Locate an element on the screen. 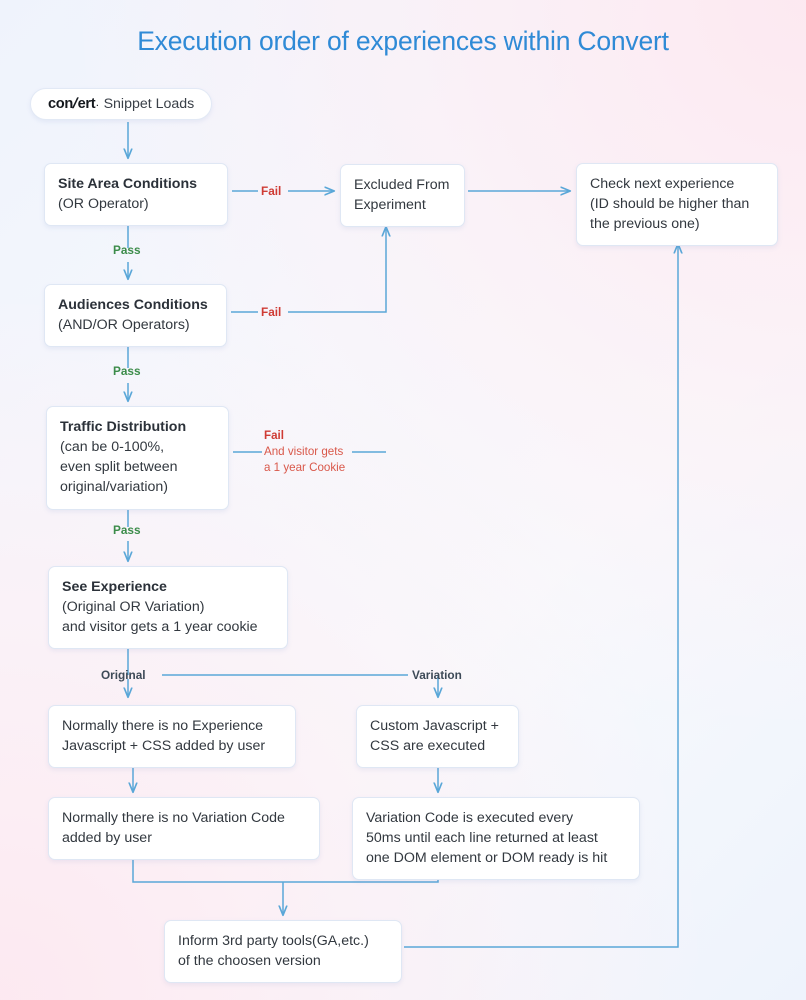  node-excluded-line2: Experiment is located at coordinates (390, 205).